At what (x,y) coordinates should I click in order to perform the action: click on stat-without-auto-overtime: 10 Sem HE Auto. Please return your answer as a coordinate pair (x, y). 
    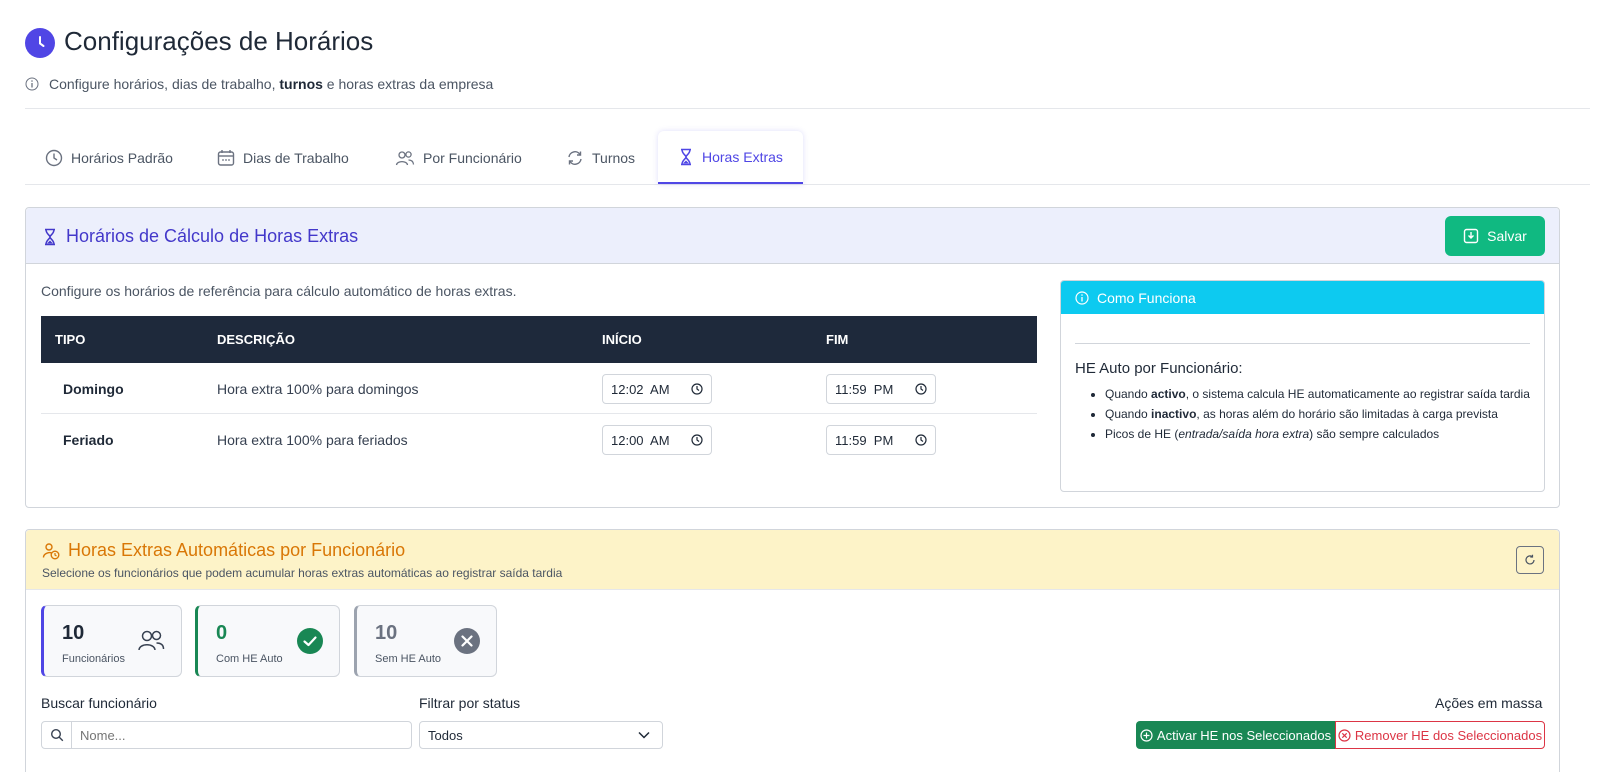
    Looking at the image, I should click on (425, 641).